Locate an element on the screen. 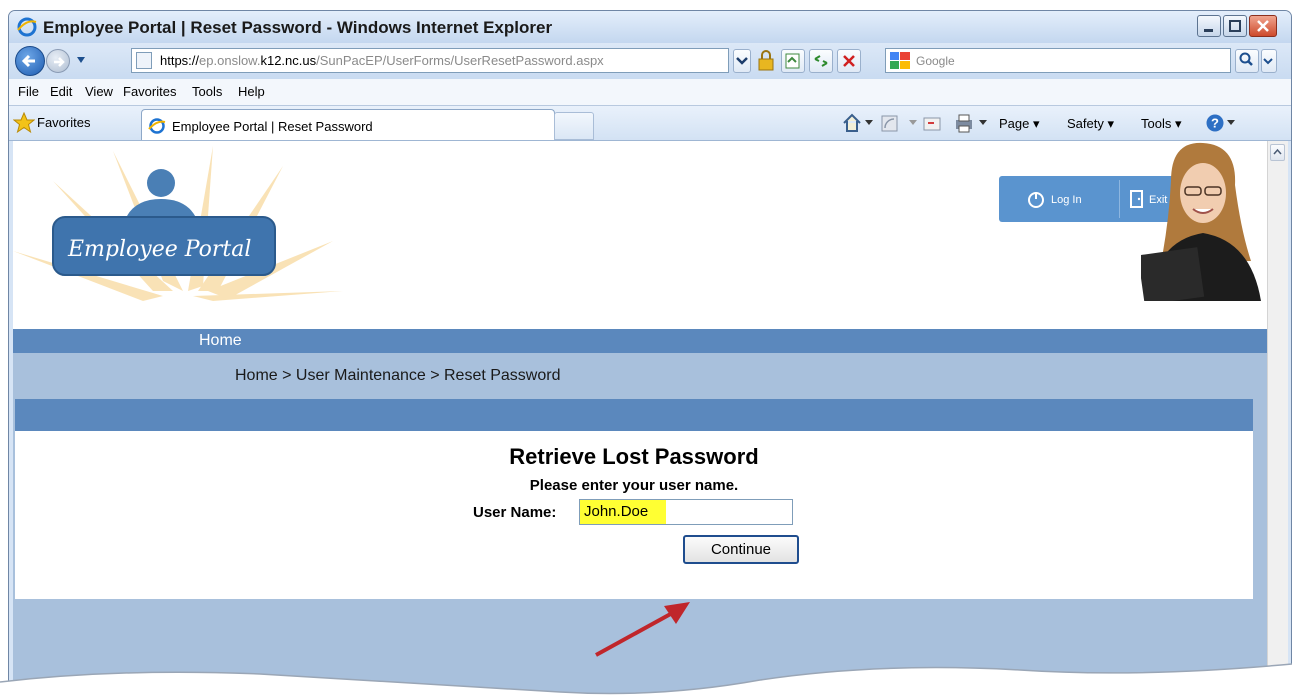 This screenshot has width=1292, height=698. forward-arrow-icon is located at coordinates (59, 62).